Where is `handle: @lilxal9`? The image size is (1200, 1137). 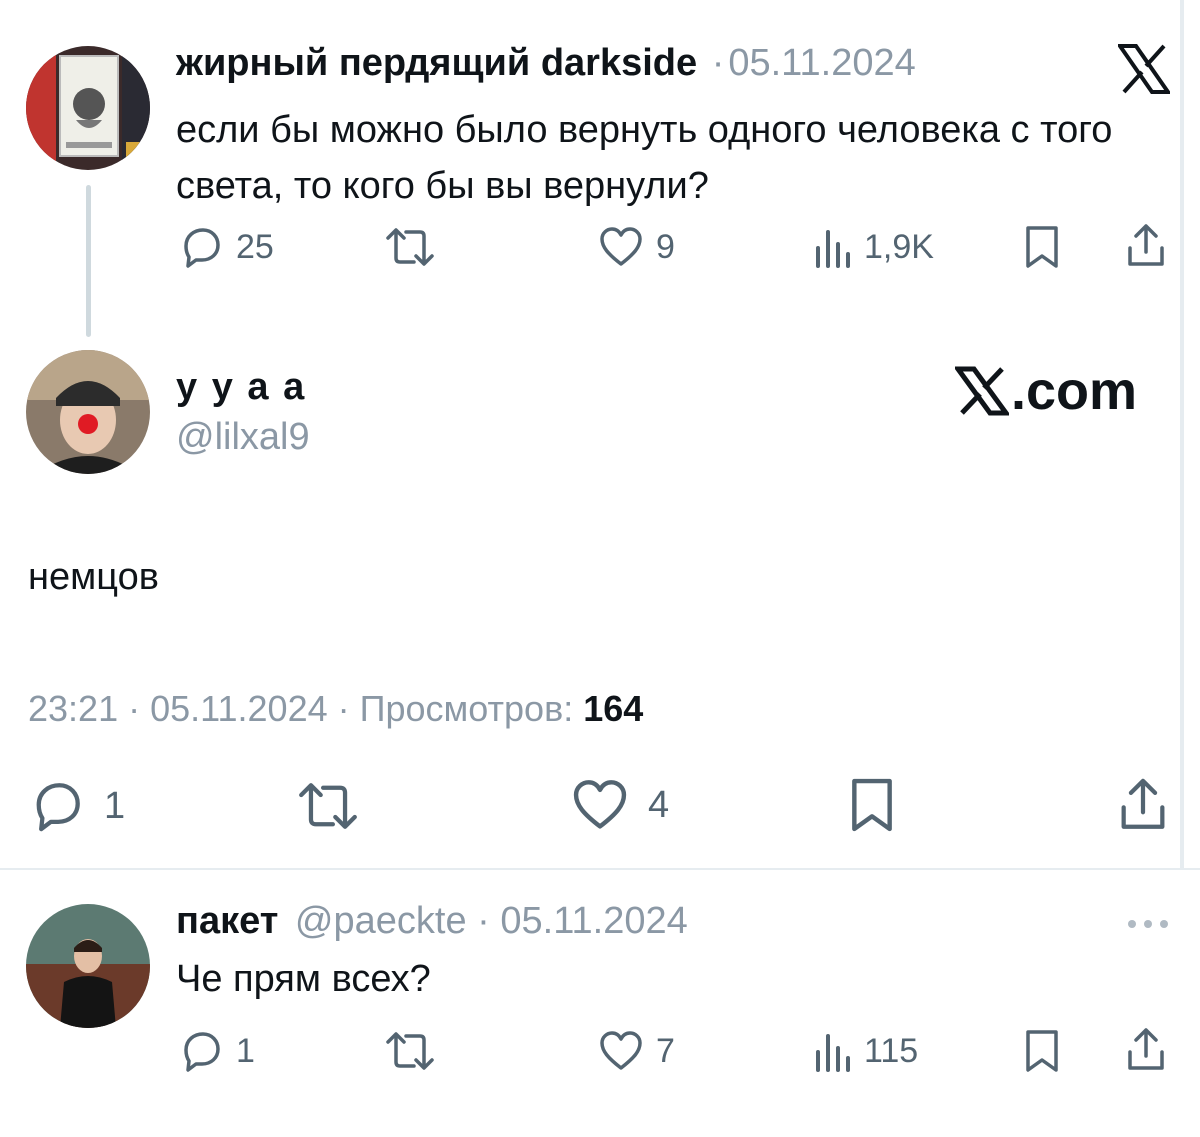 handle: @lilxal9 is located at coordinates (243, 437).